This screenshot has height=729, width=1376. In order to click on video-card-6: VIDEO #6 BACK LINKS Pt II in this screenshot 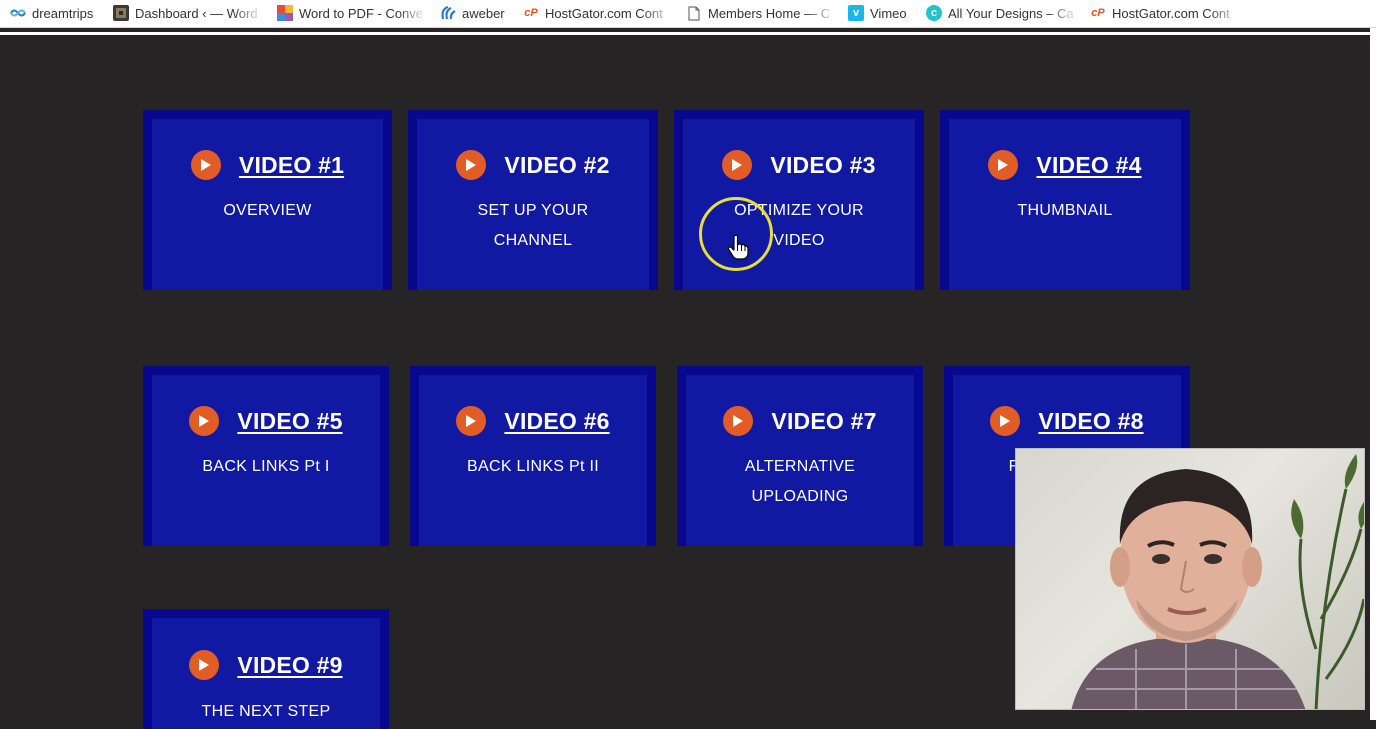, I will do `click(533, 456)`.